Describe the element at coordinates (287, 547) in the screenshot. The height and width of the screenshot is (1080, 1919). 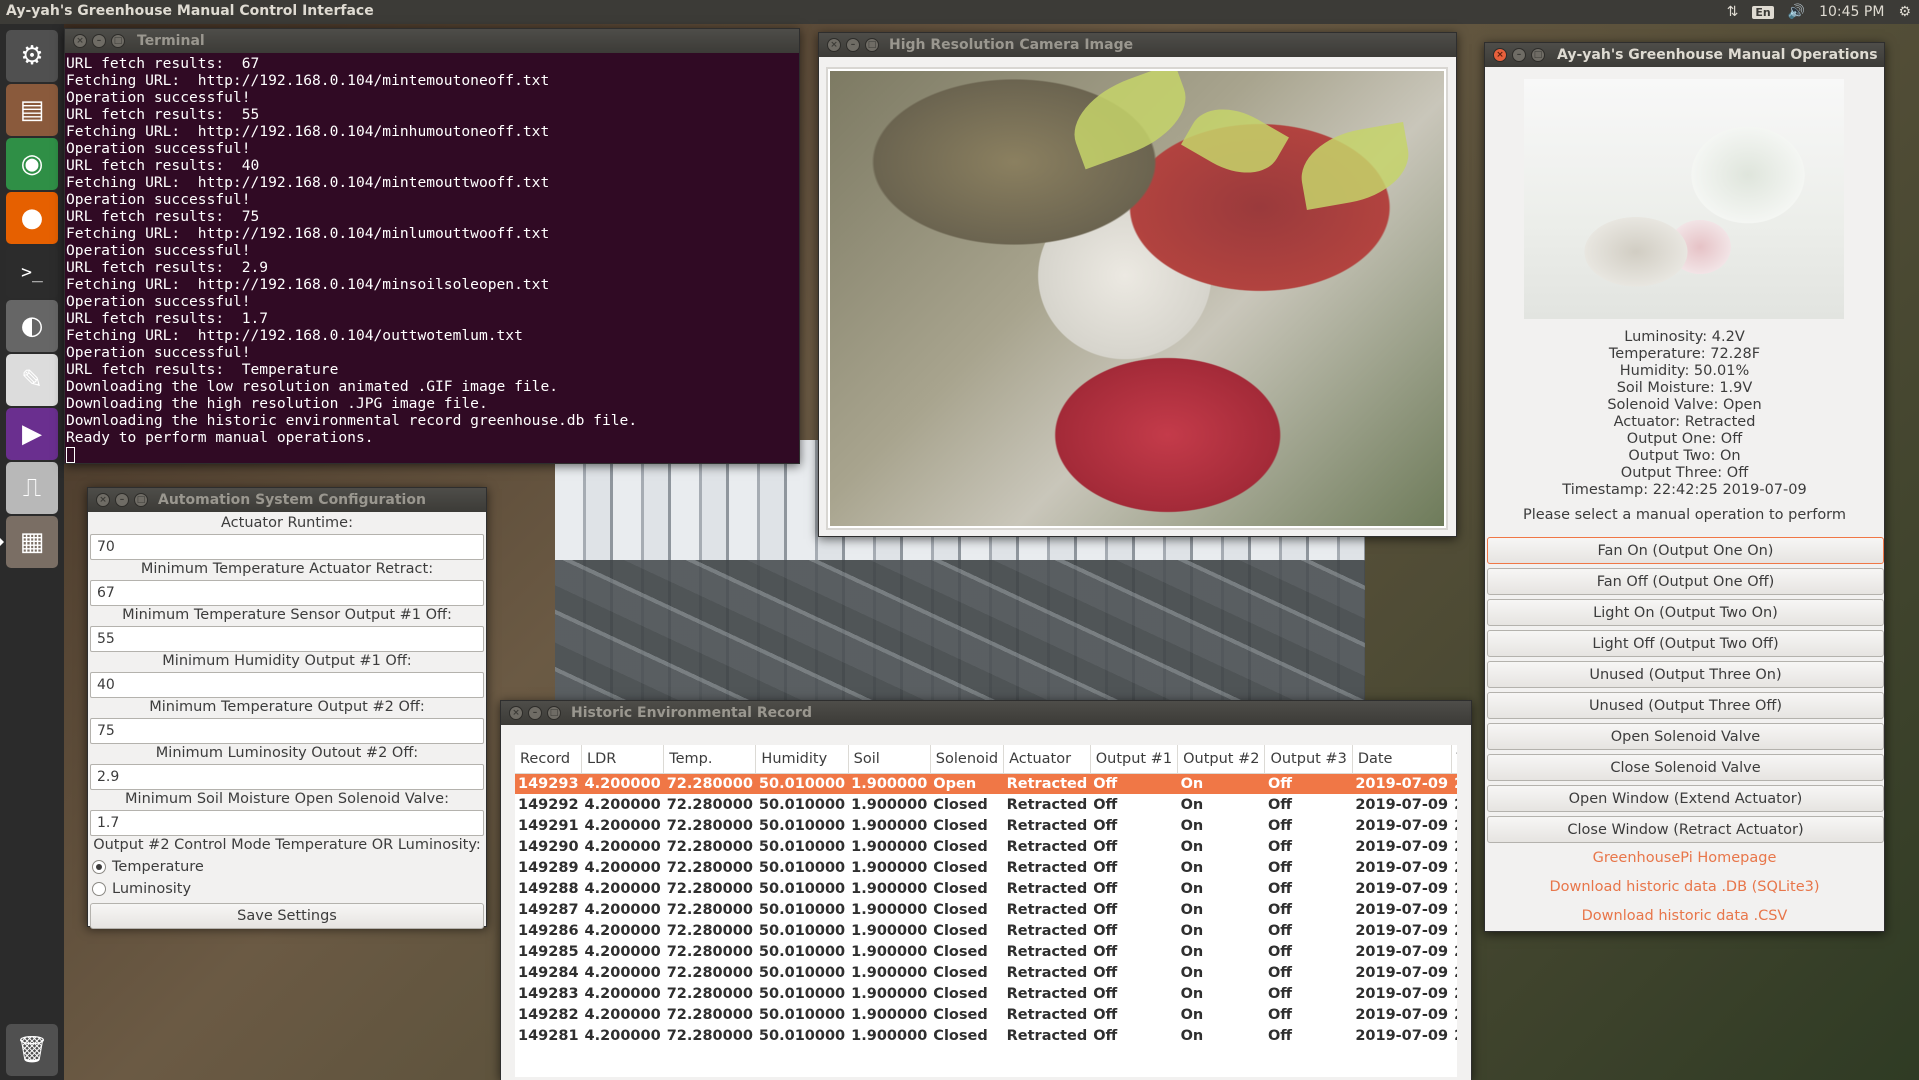
I see `actuator-runtime-input` at that location.